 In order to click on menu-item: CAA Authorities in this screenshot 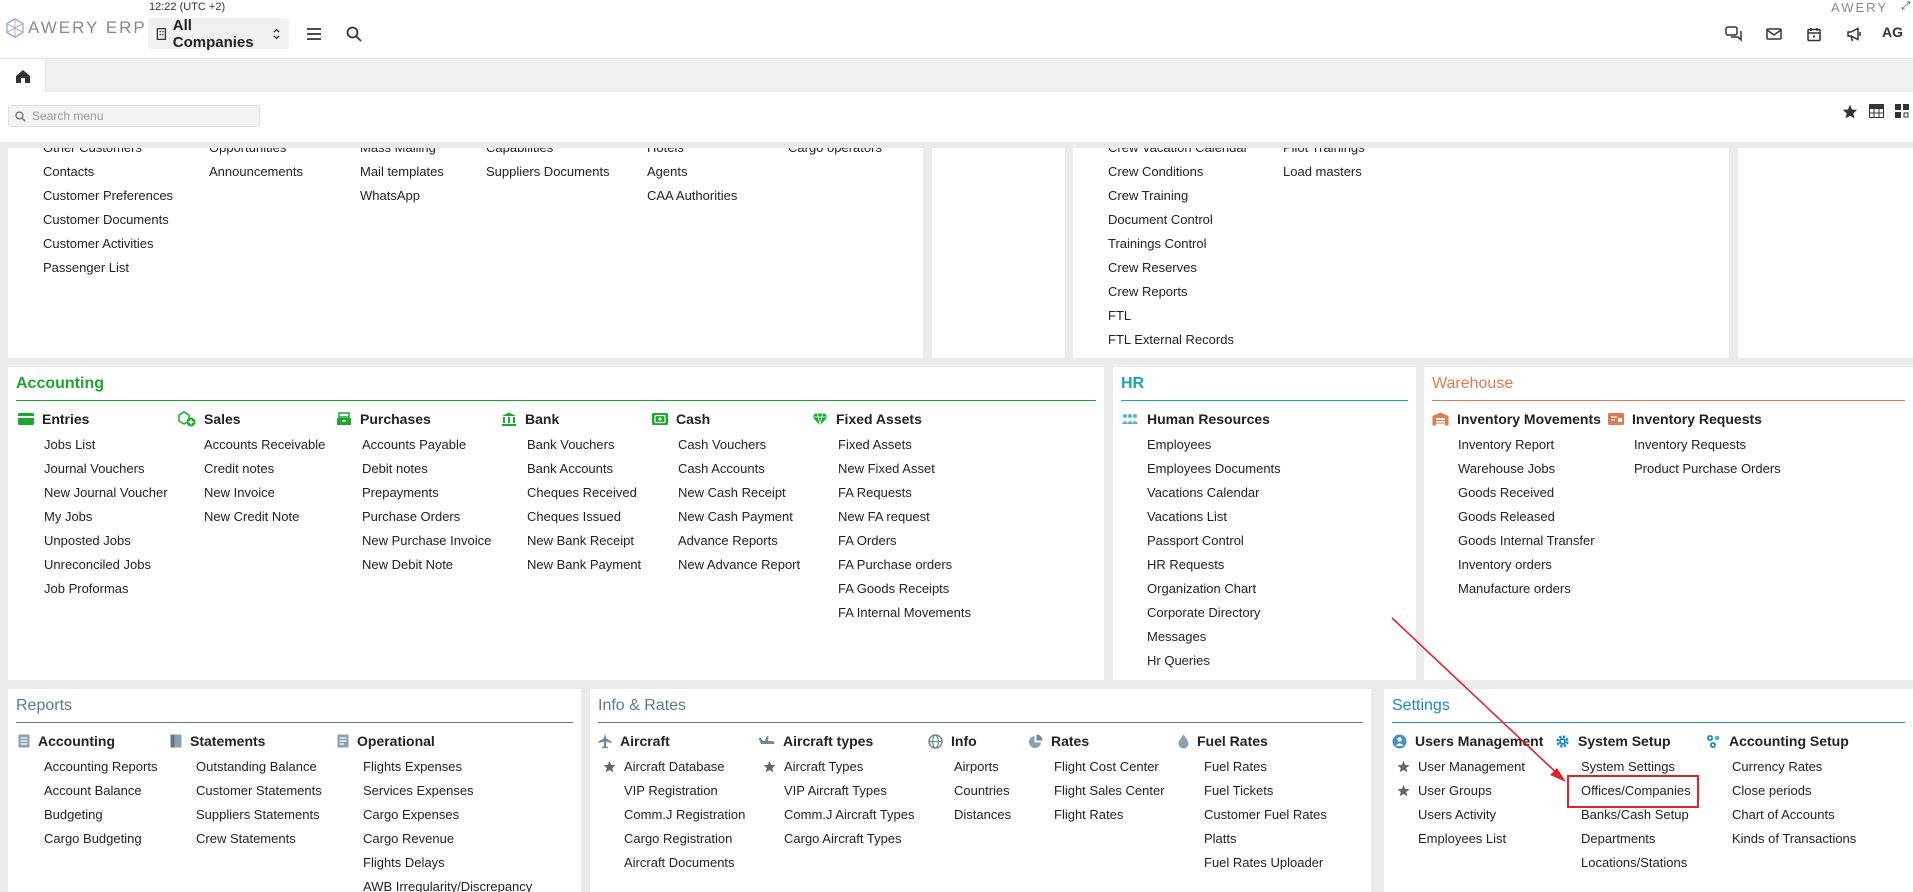, I will do `click(692, 196)`.